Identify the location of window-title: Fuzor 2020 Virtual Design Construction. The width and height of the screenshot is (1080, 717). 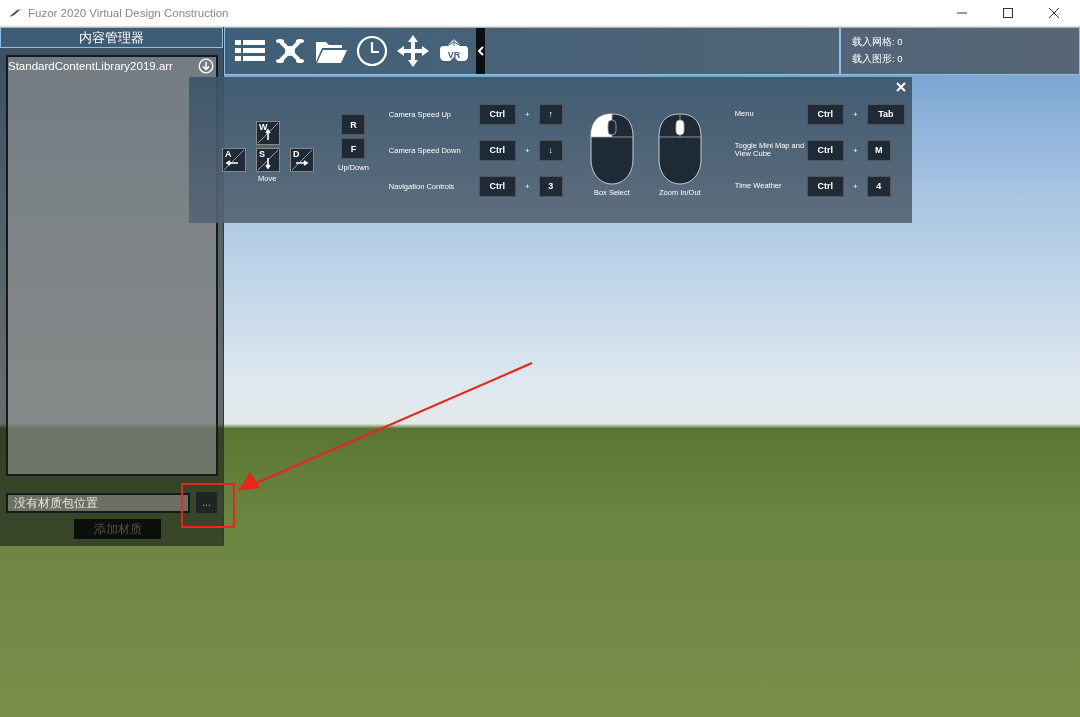
(128, 13).